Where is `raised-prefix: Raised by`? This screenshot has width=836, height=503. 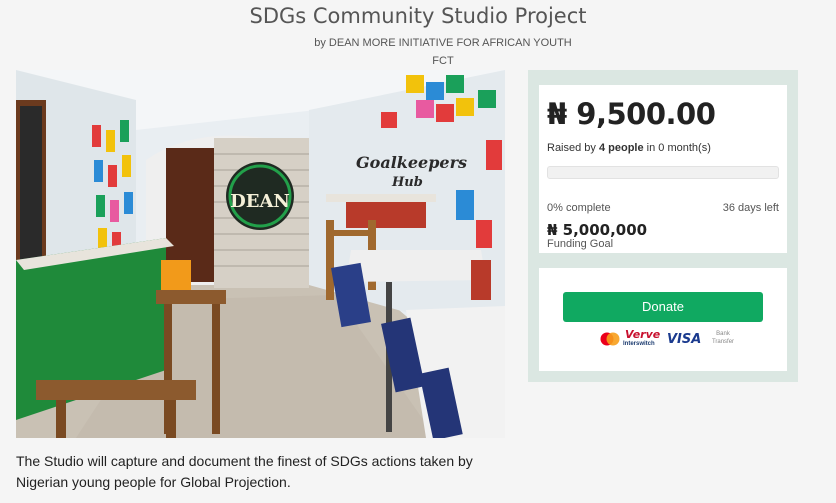
raised-prefix: Raised by is located at coordinates (573, 148).